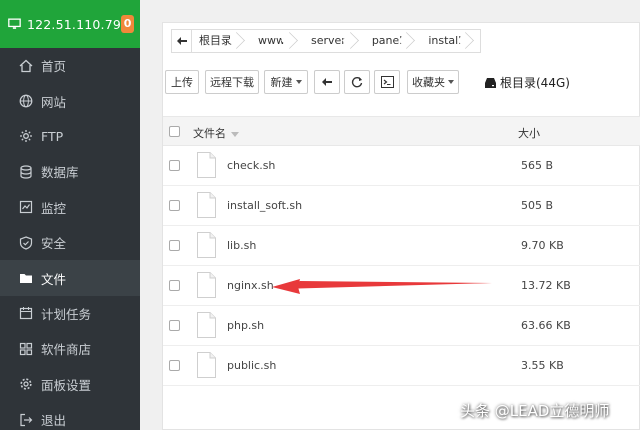  What do you see at coordinates (445, 41) in the screenshot?
I see `breadcrumb-install: install` at bounding box center [445, 41].